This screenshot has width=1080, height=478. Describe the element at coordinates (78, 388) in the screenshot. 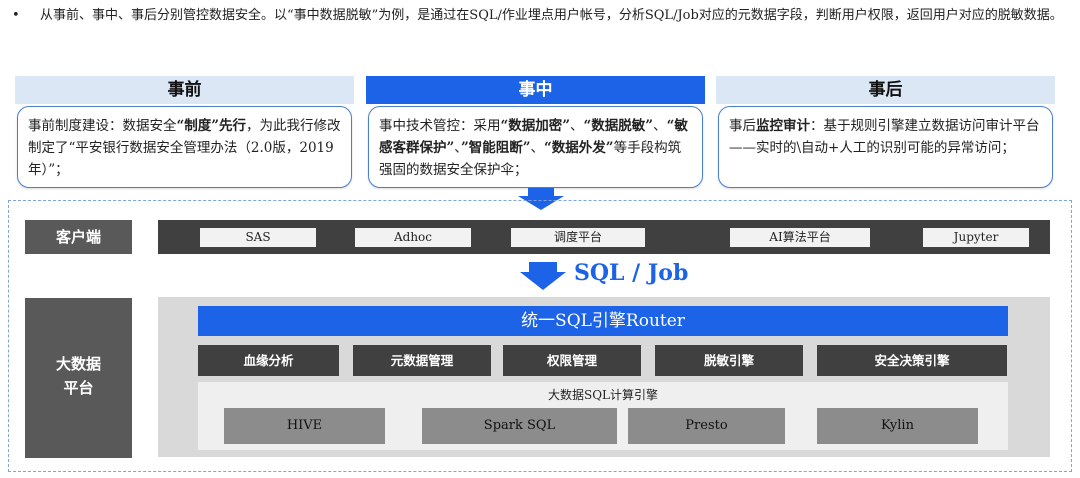

I see `platform-label-line2: 平台` at that location.